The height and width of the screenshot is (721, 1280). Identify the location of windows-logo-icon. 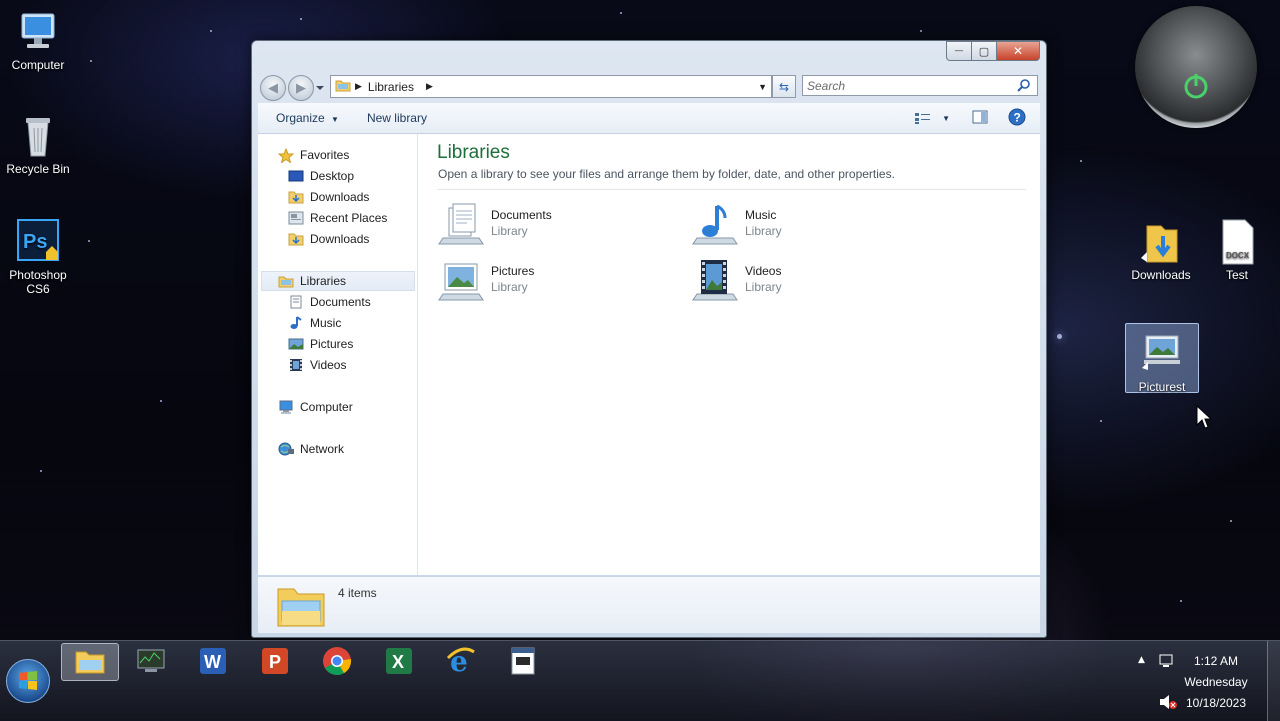
(28, 680).